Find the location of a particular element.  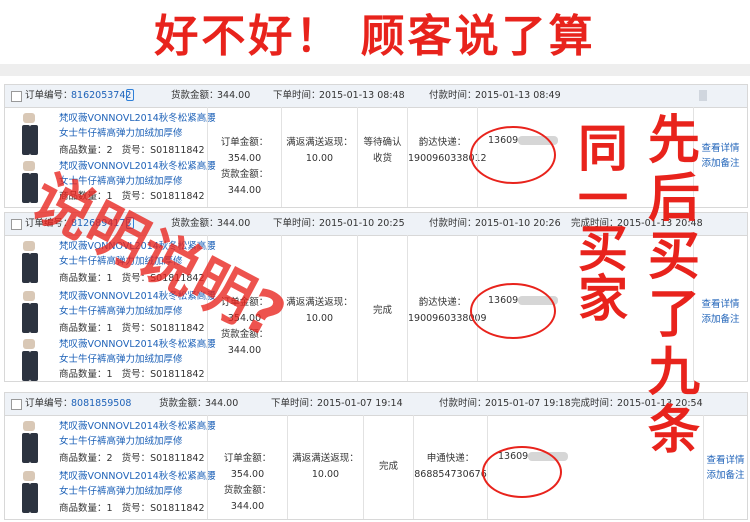

express-column: 韵达快递： 1900960338012 is located at coordinates (447, 157).